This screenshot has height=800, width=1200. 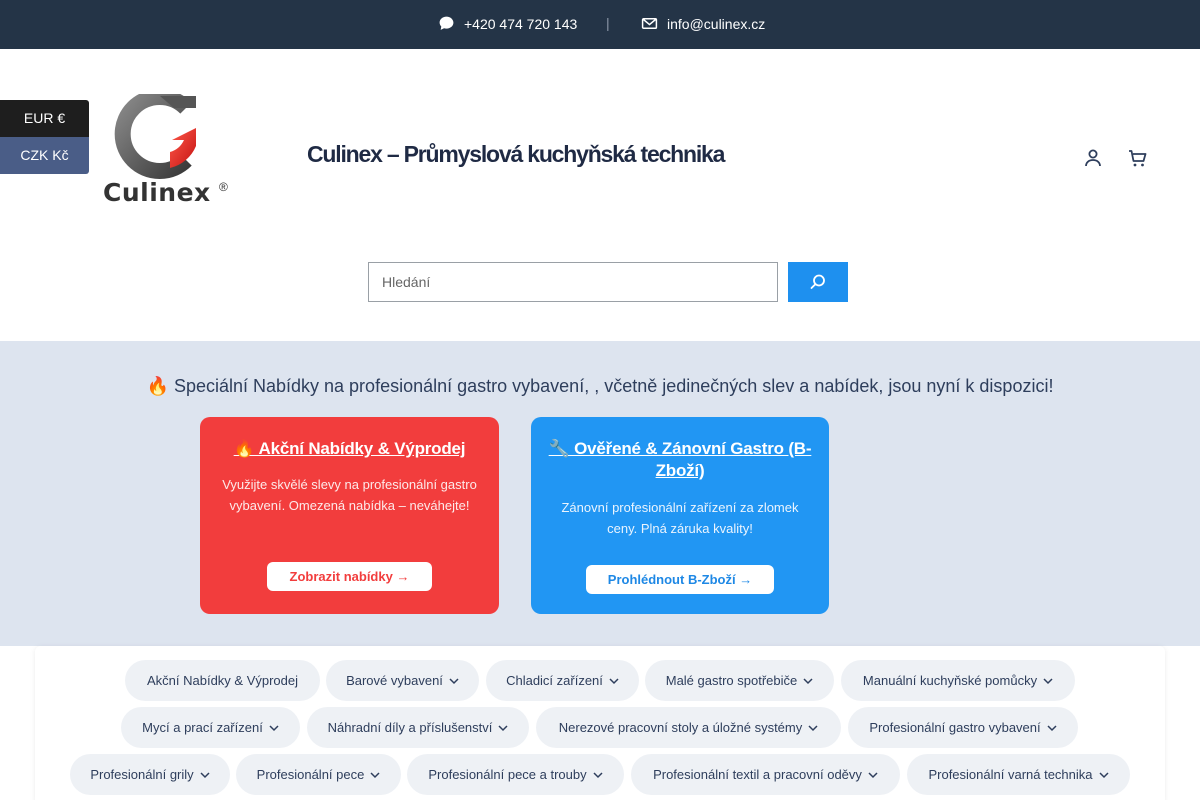 What do you see at coordinates (1138, 158) in the screenshot?
I see `cart-icon` at bounding box center [1138, 158].